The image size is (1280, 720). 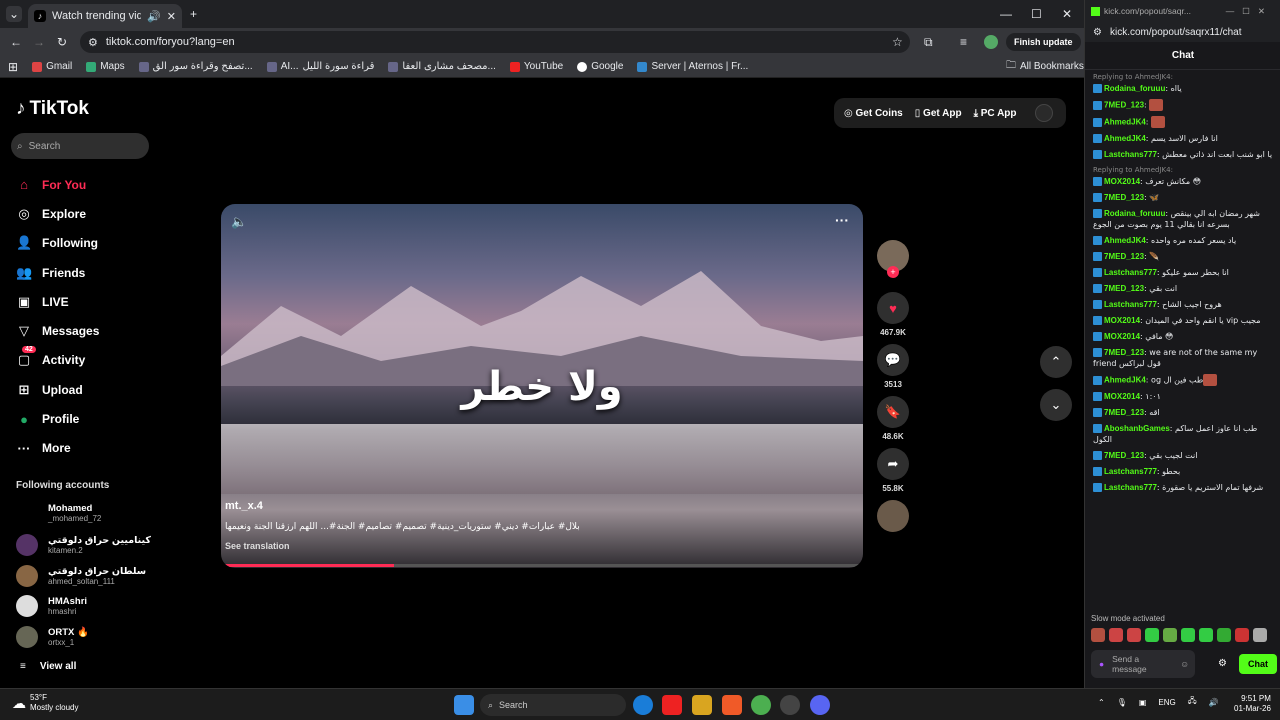 What do you see at coordinates (1056, 405) in the screenshot?
I see `next-video-button: ⌄` at bounding box center [1056, 405].